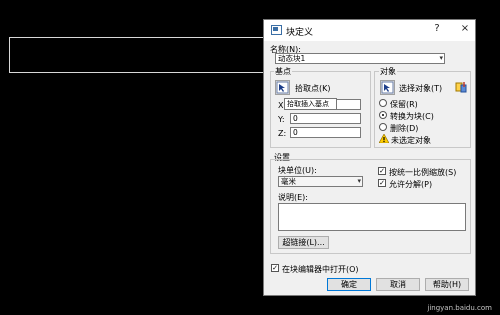 This screenshot has height=315, width=500. Describe the element at coordinates (369, 30) in the screenshot. I see `title-bar: 块定义 ? ×` at that location.